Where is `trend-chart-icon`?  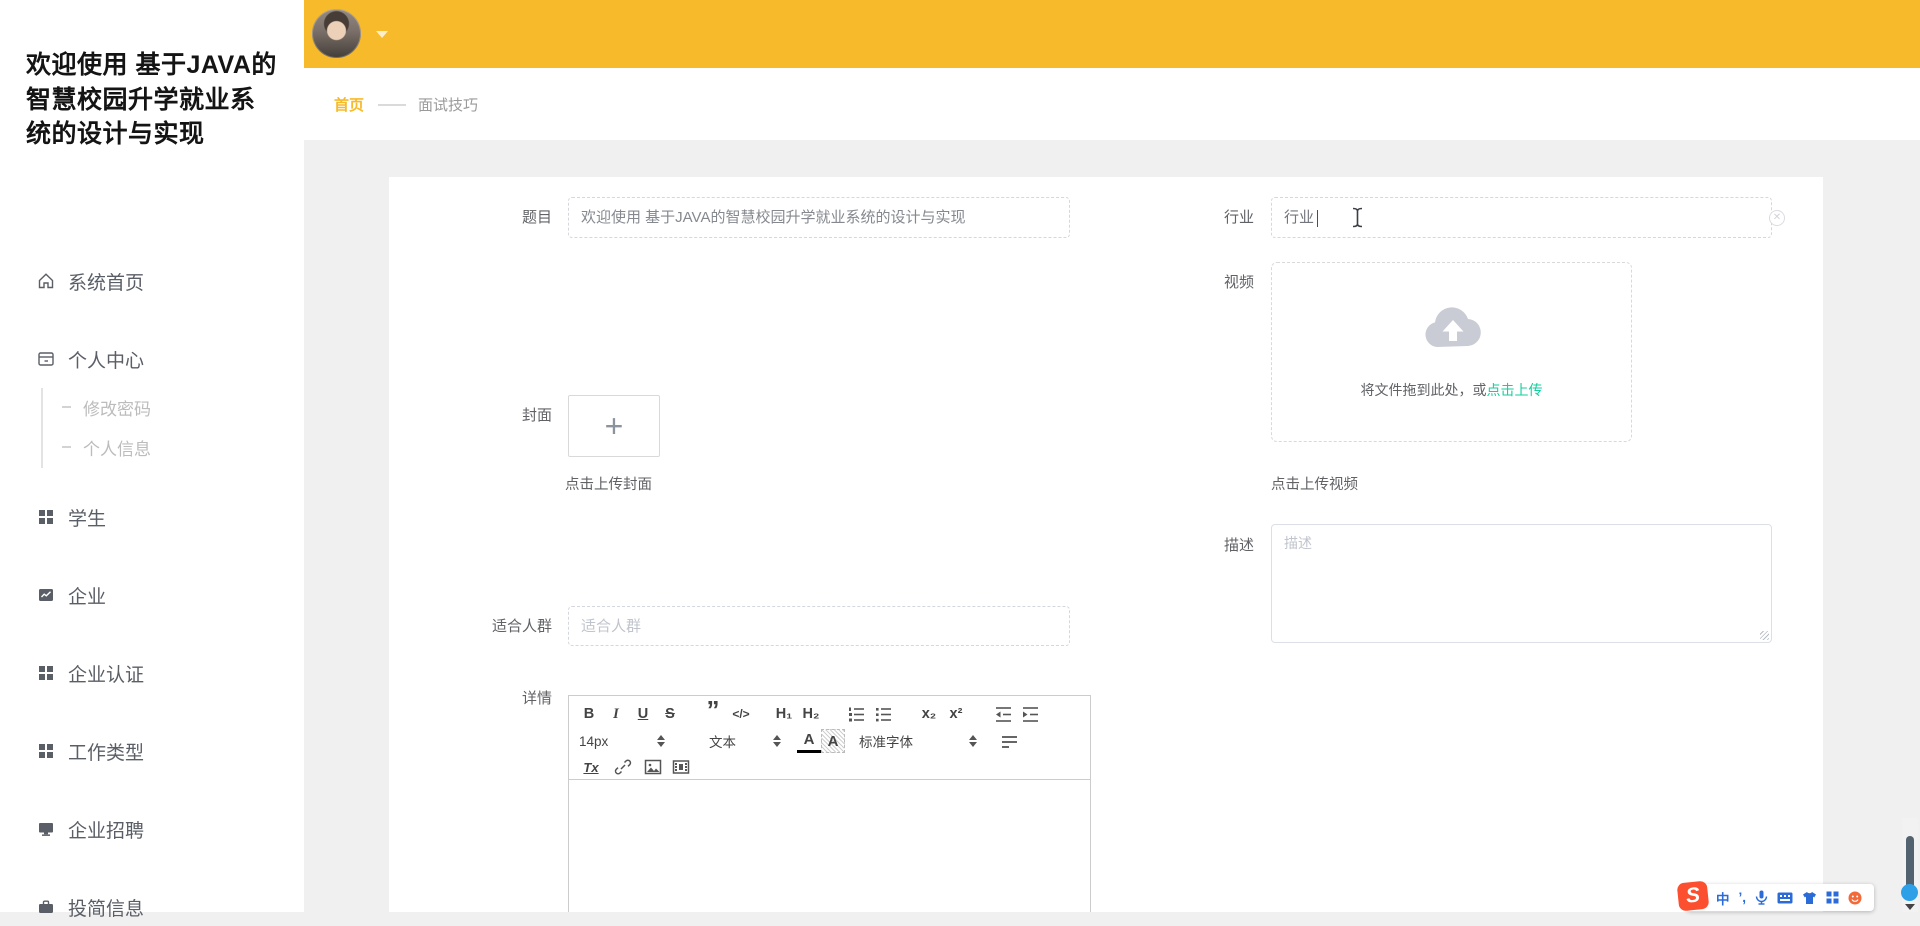 trend-chart-icon is located at coordinates (46, 595).